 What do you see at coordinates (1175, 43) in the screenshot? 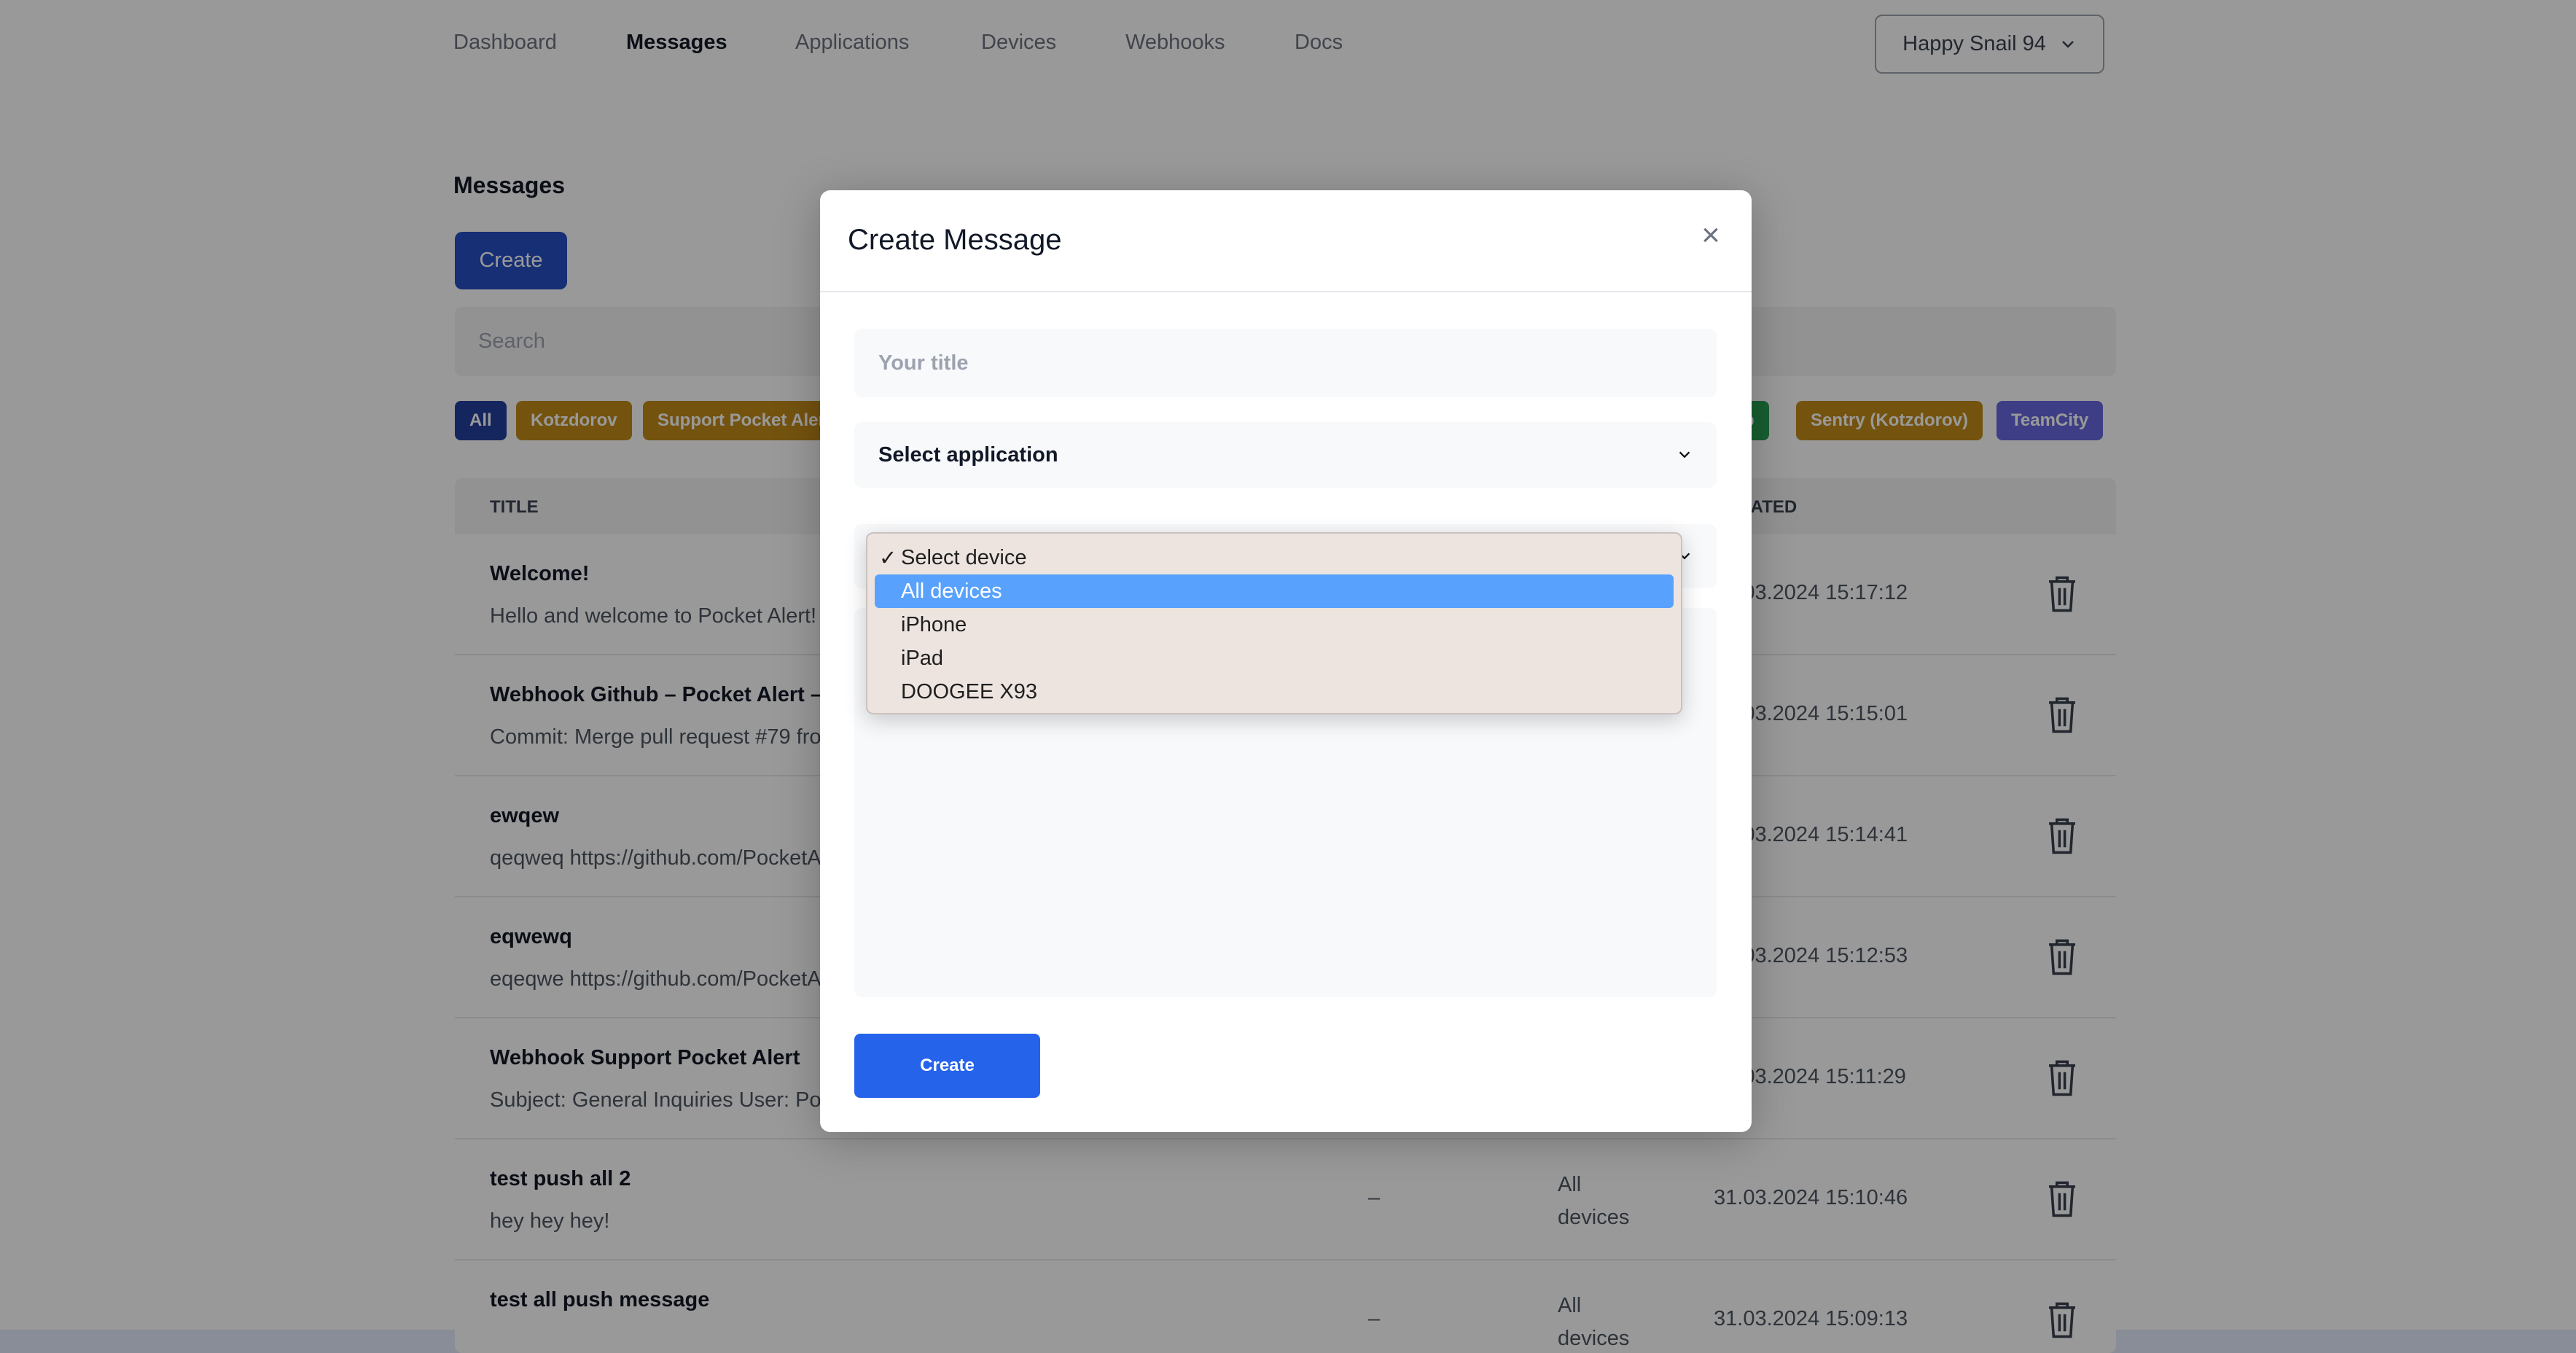
I see `nav-webhooks: Webhooks` at bounding box center [1175, 43].